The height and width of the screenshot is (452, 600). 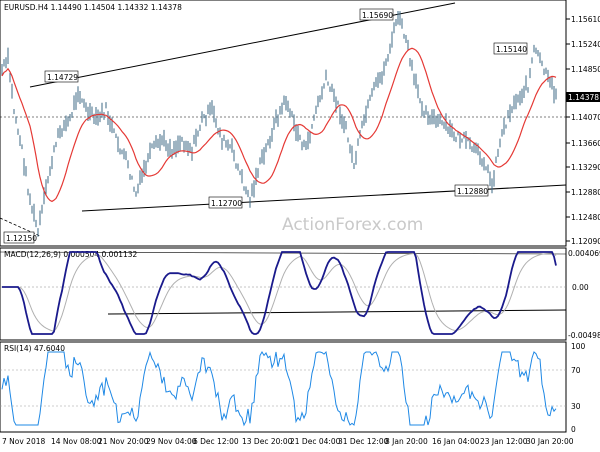 I want to click on annotation-text: 1.12880, so click(x=472, y=191).